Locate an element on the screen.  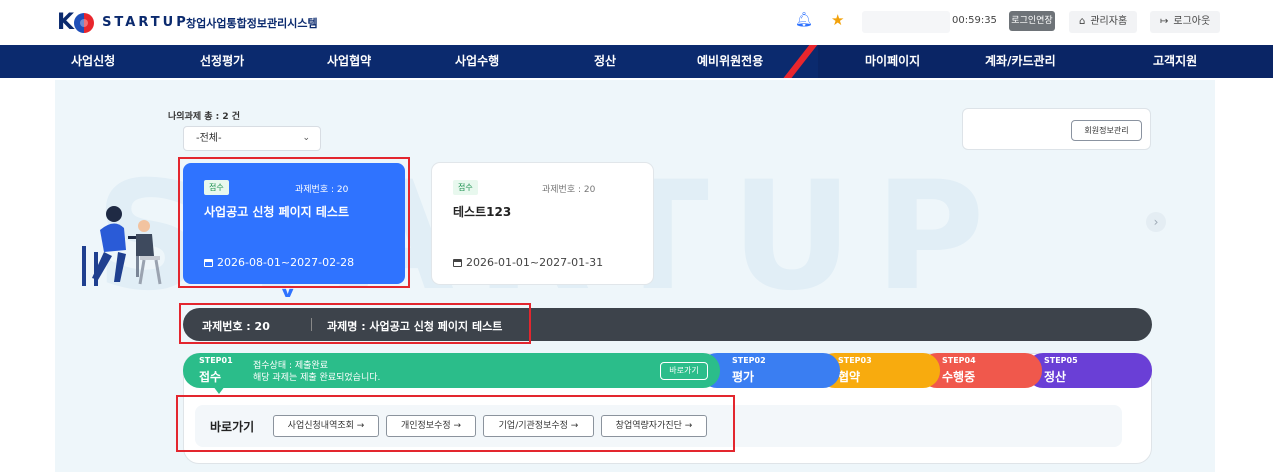
selected-chevron-icon: ∨ is located at coordinates (287, 293).